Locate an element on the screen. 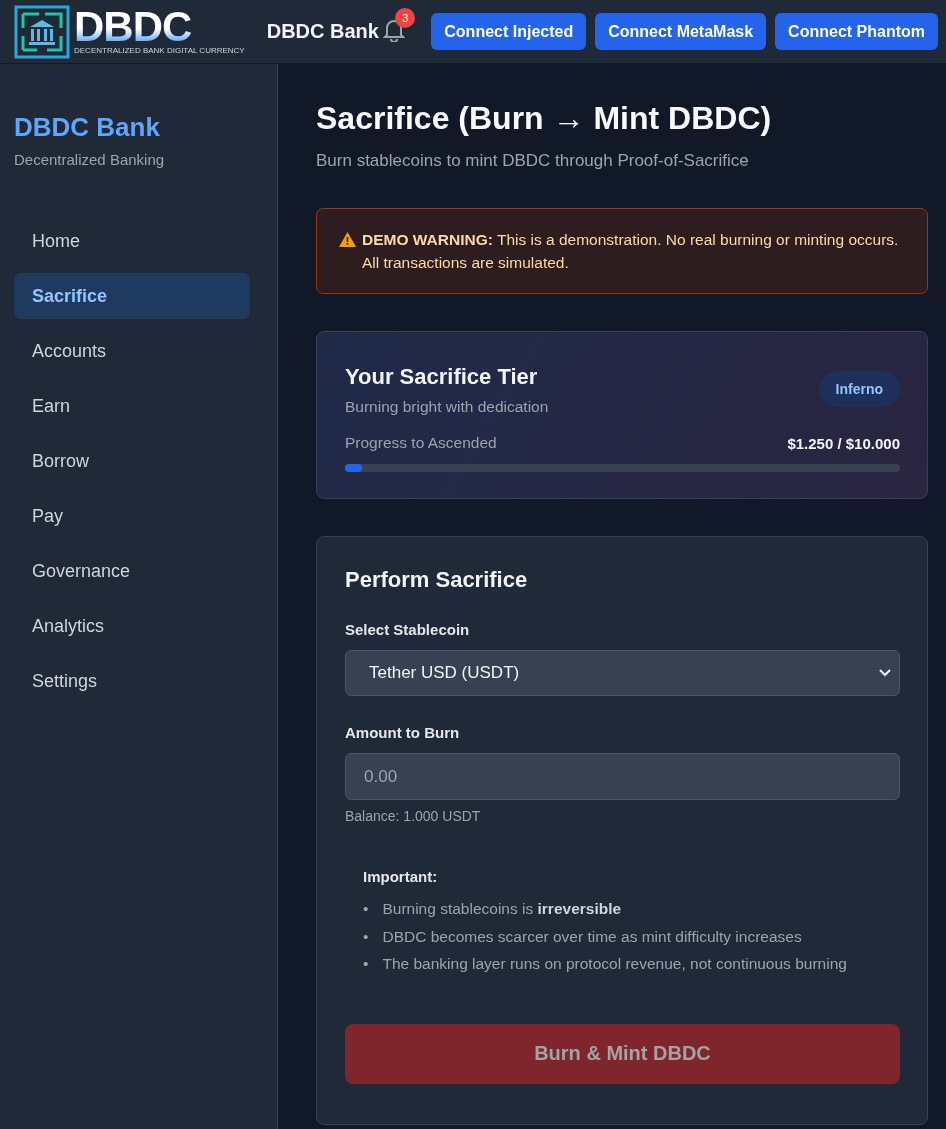 The image size is (946, 1129). nav-item: Borrow is located at coordinates (132, 461).